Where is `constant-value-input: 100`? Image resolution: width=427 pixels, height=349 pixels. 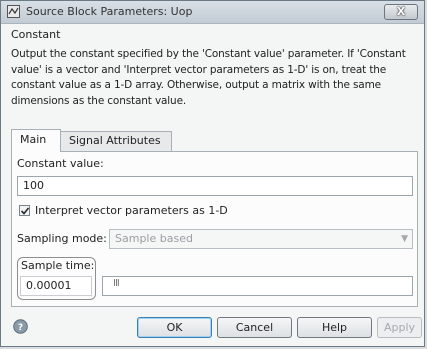 constant-value-input: 100 is located at coordinates (215, 186).